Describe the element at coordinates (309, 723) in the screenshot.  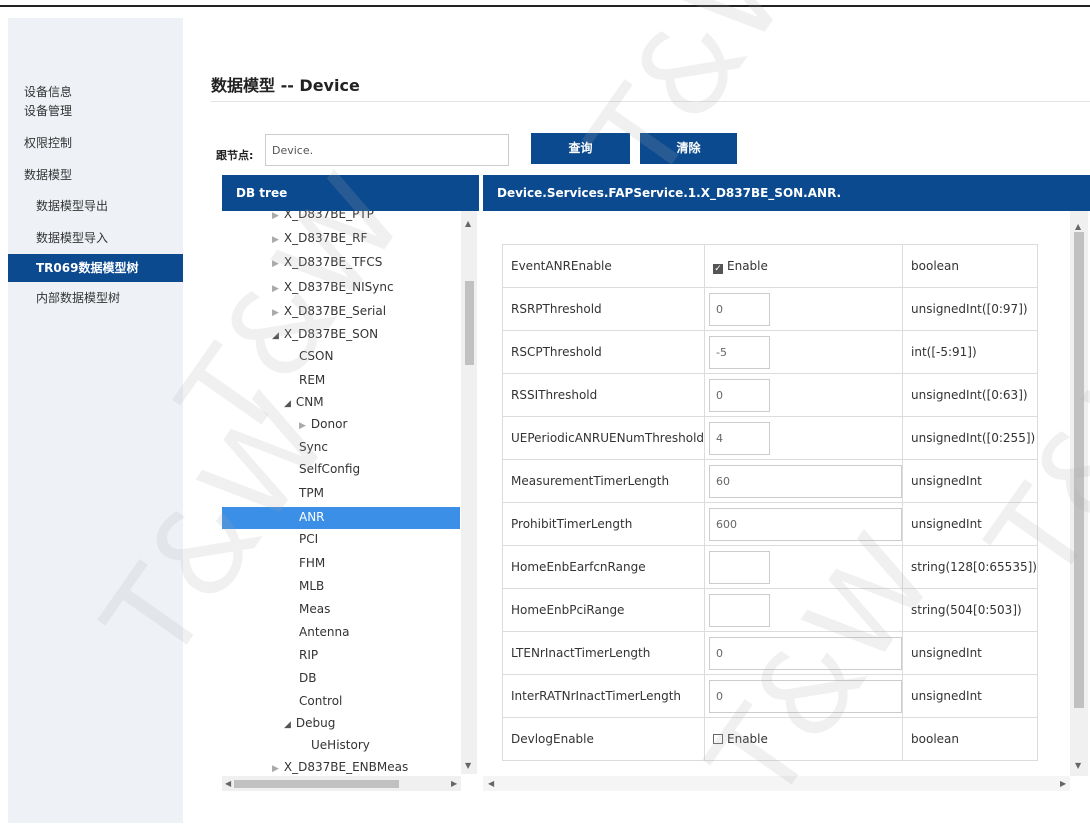
I see `tree-node: ◢ Debug` at that location.